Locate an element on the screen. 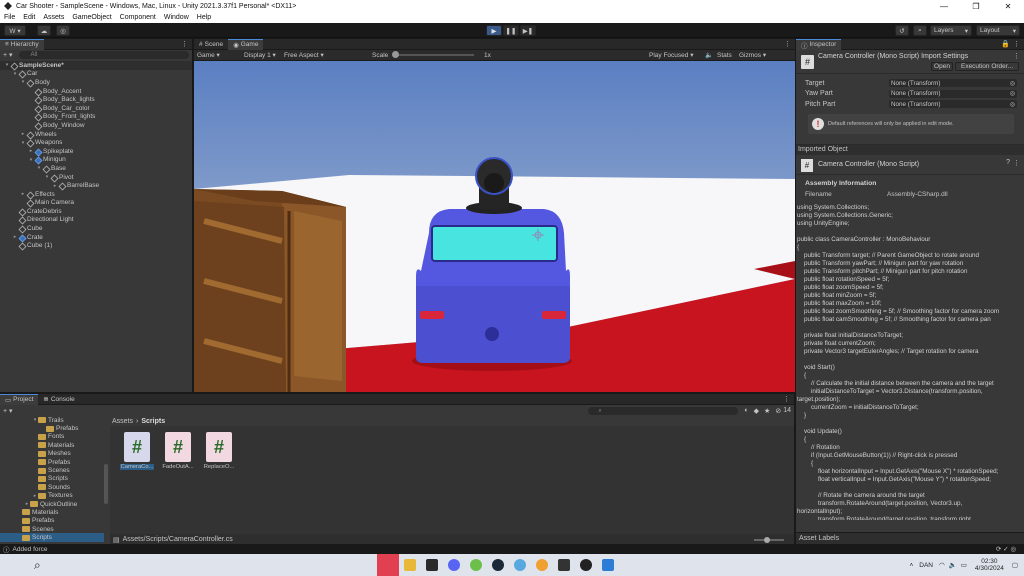  project-folder-item: ▾ Trails is located at coordinates (52, 420).